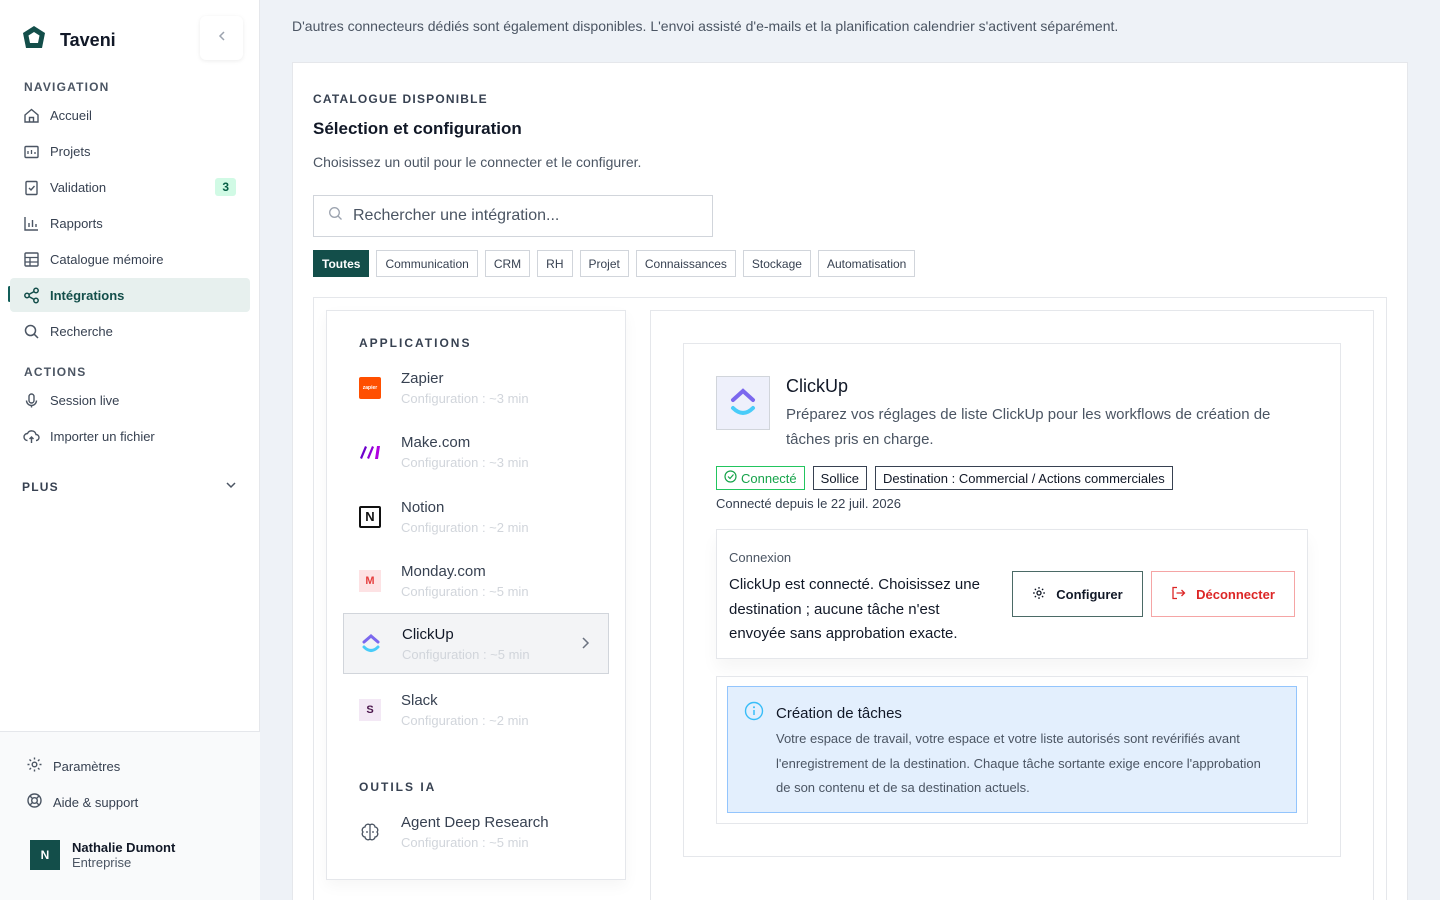  Describe the element at coordinates (31, 436) in the screenshot. I see `cloud-upload-icon` at that location.